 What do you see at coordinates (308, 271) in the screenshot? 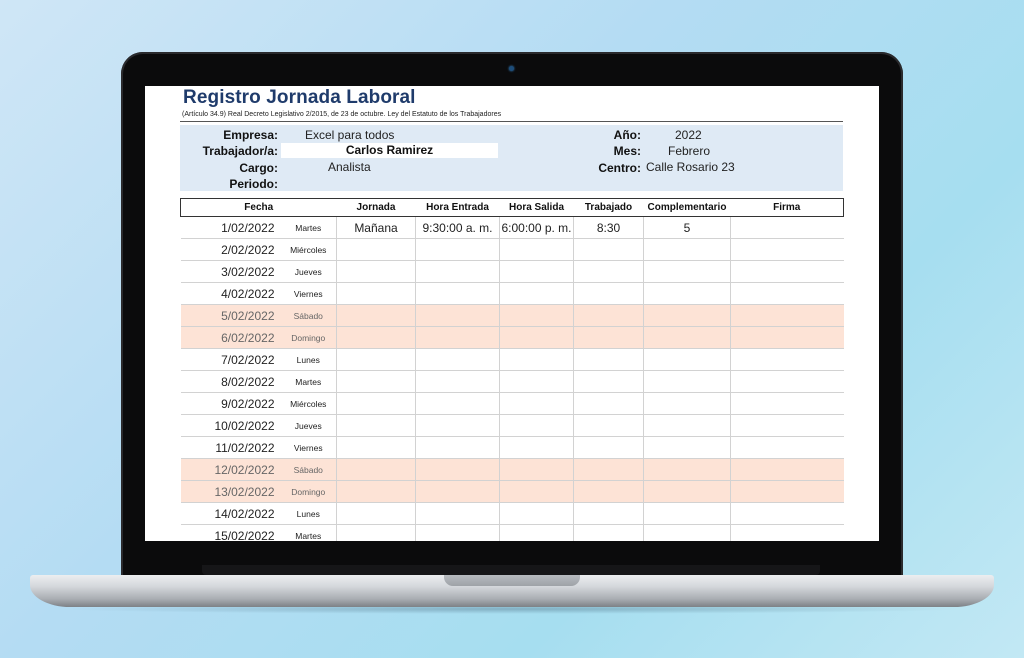
I see `cell-day: Jueves` at bounding box center [308, 271].